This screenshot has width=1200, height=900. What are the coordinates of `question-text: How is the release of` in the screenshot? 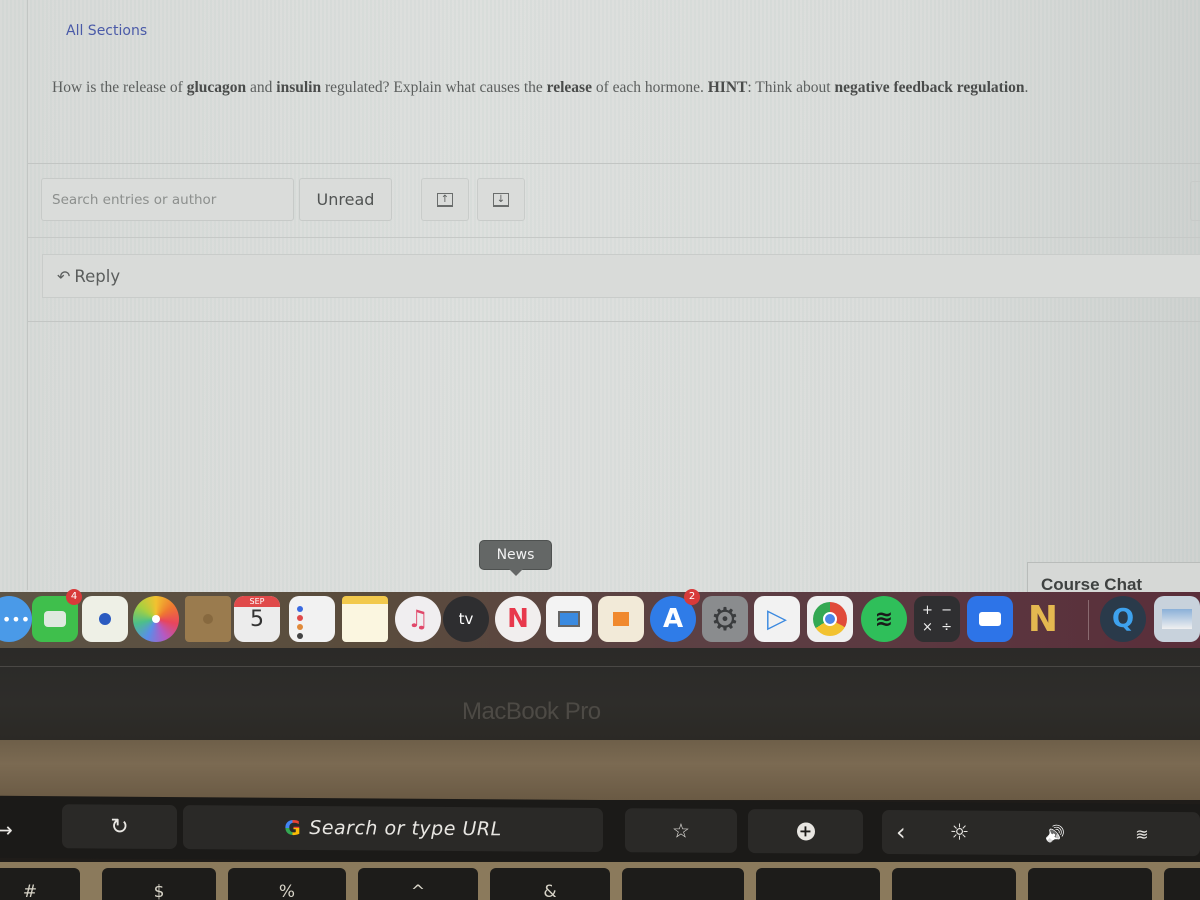 It's located at (119, 87).